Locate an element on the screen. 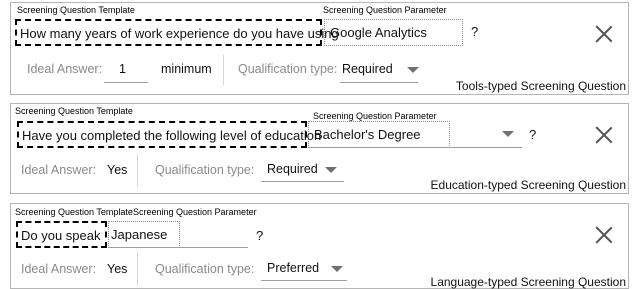  question-template-box: Do you speak is located at coordinates (61, 234).